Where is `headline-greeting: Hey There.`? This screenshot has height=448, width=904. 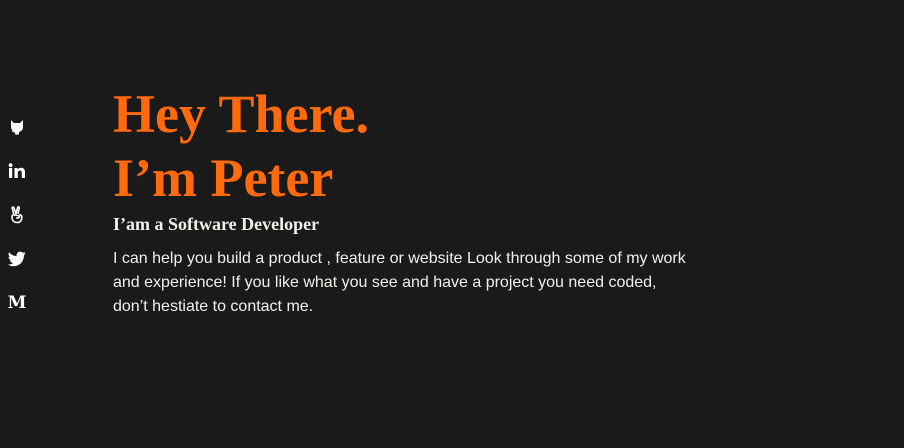 headline-greeting: Hey There. is located at coordinates (241, 114).